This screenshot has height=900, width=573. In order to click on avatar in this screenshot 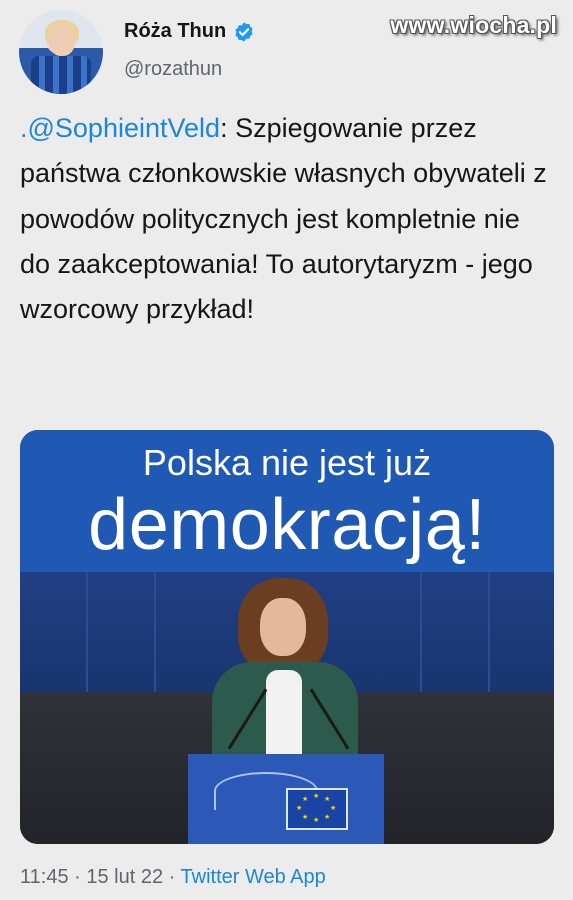, I will do `click(61, 52)`.